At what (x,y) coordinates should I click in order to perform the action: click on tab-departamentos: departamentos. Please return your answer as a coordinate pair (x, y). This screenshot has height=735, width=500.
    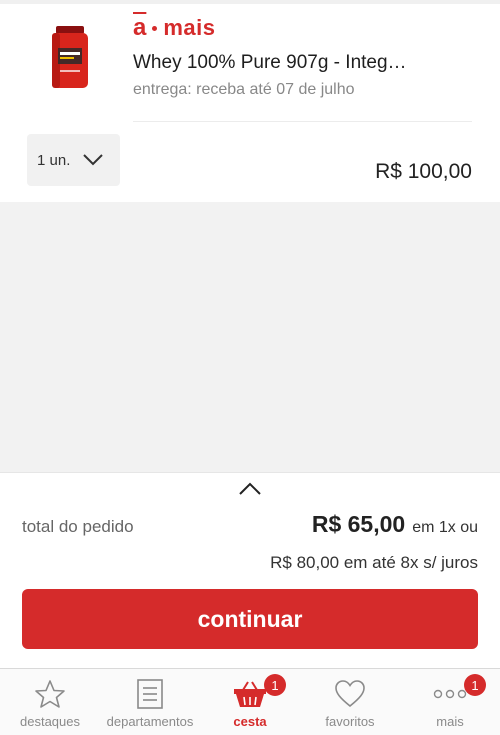
    Looking at the image, I should click on (150, 702).